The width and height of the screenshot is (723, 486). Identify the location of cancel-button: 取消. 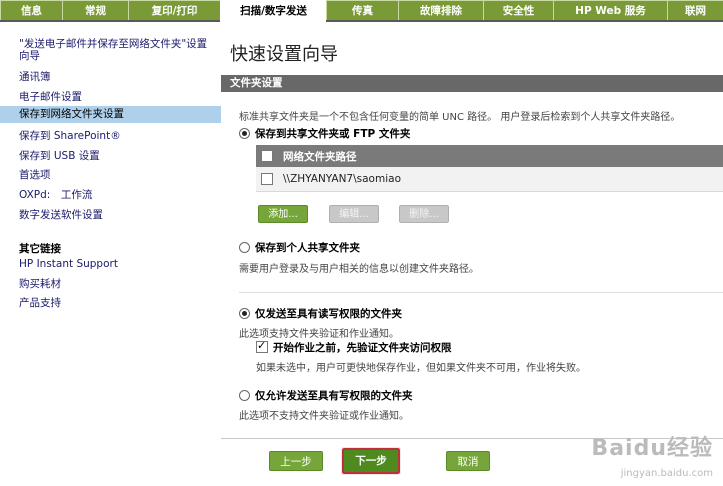
(468, 461).